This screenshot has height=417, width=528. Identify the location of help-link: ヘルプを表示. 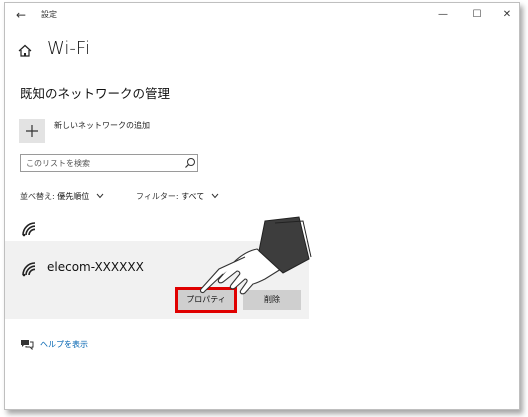
(64, 344).